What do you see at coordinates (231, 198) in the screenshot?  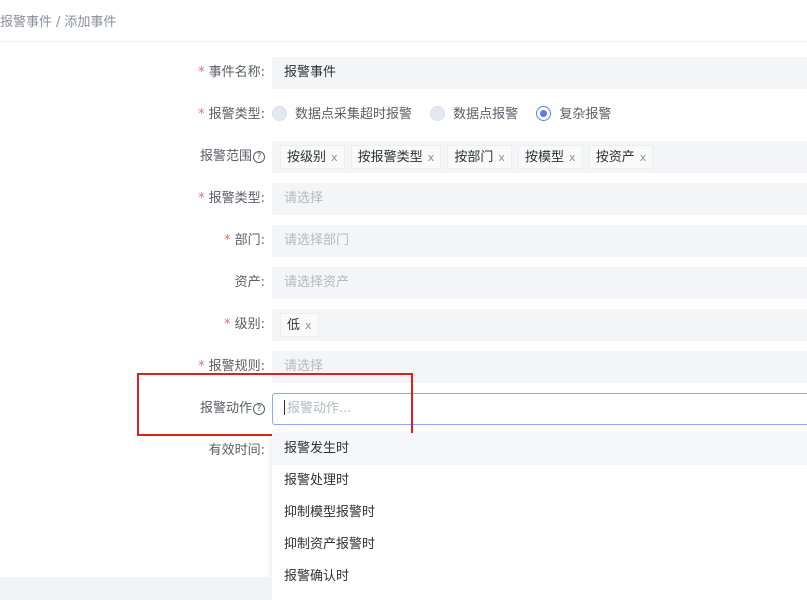 I see `alarm-type-label: * 报警类型:` at bounding box center [231, 198].